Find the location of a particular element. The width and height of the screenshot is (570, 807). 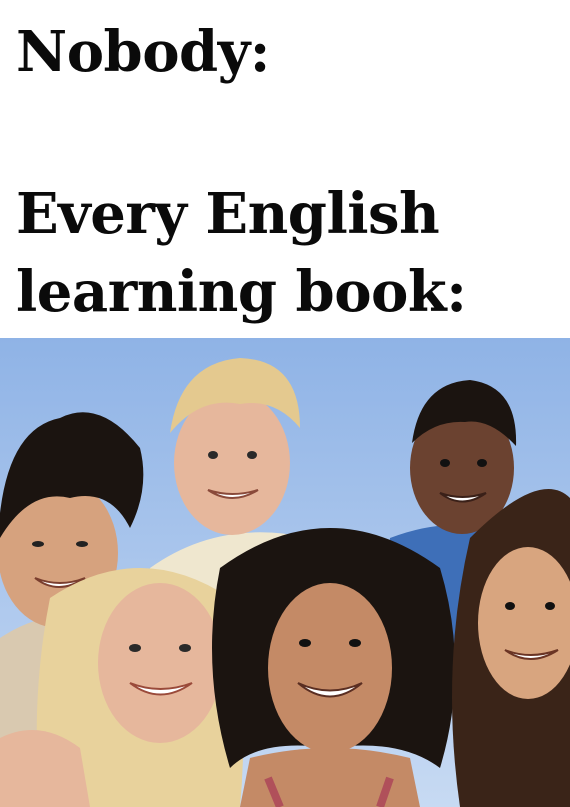

caption-every-english: Every English is located at coordinates (228, 214).